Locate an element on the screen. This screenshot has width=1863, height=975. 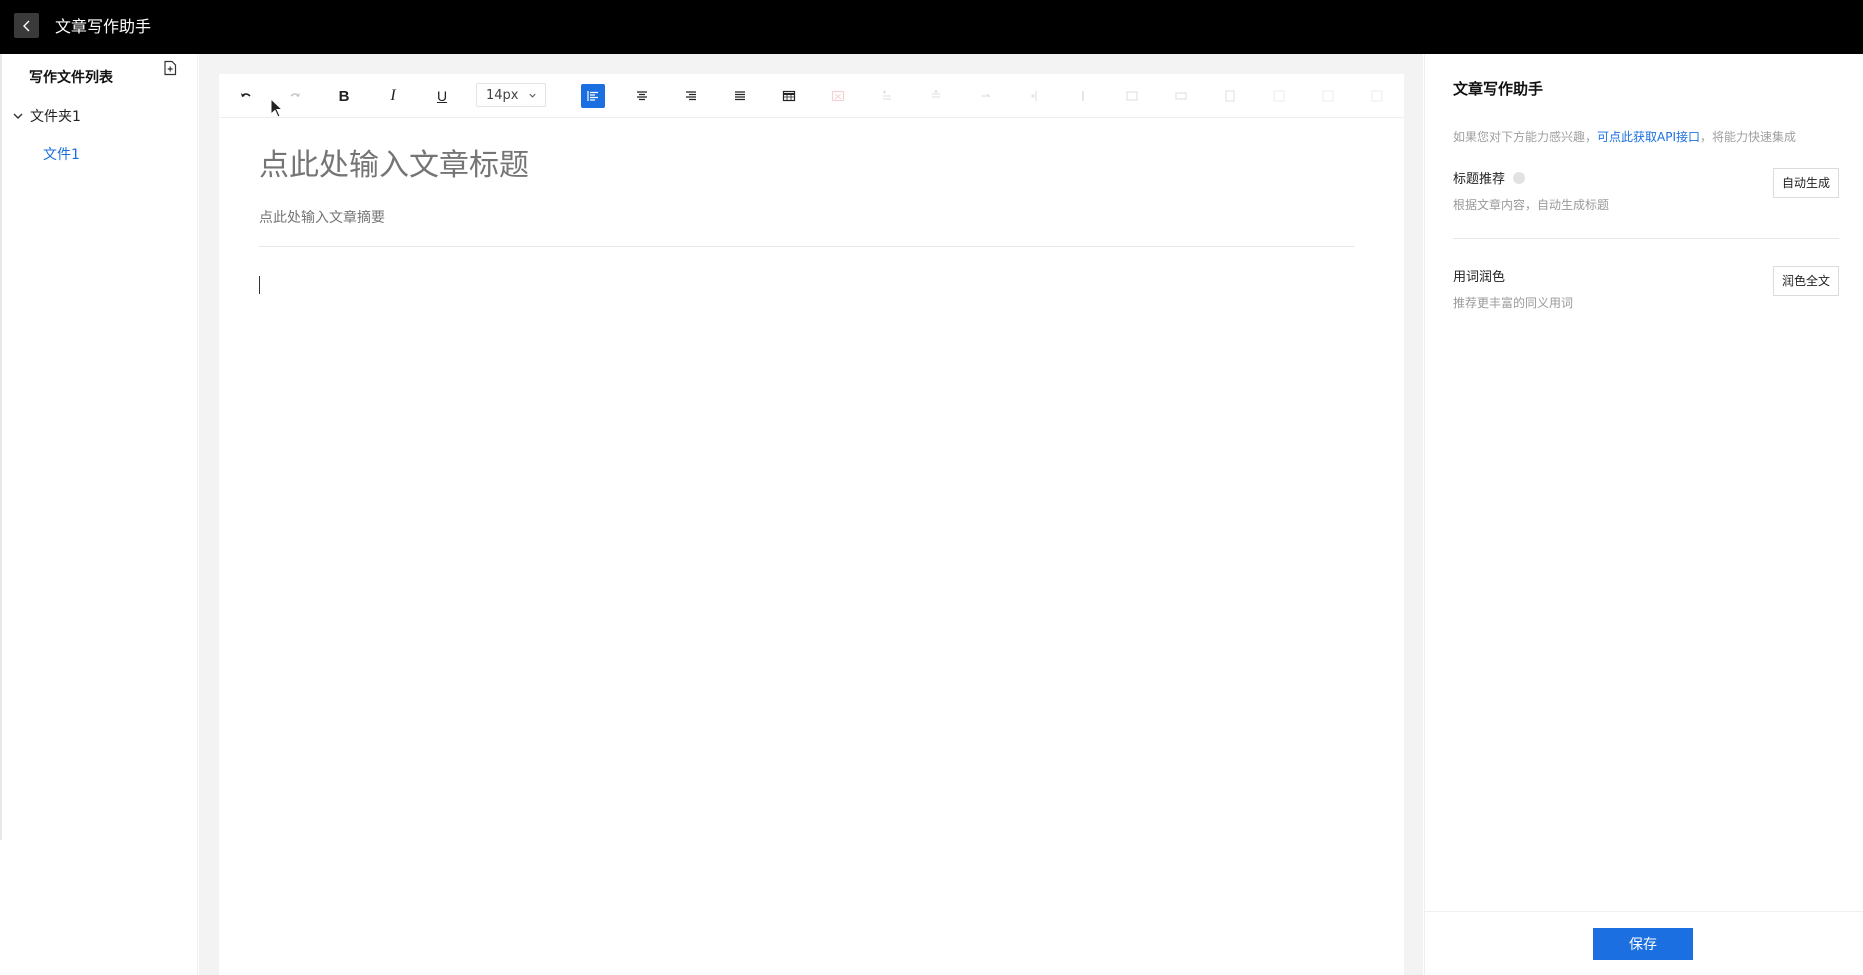
table-icon is located at coordinates (789, 96).